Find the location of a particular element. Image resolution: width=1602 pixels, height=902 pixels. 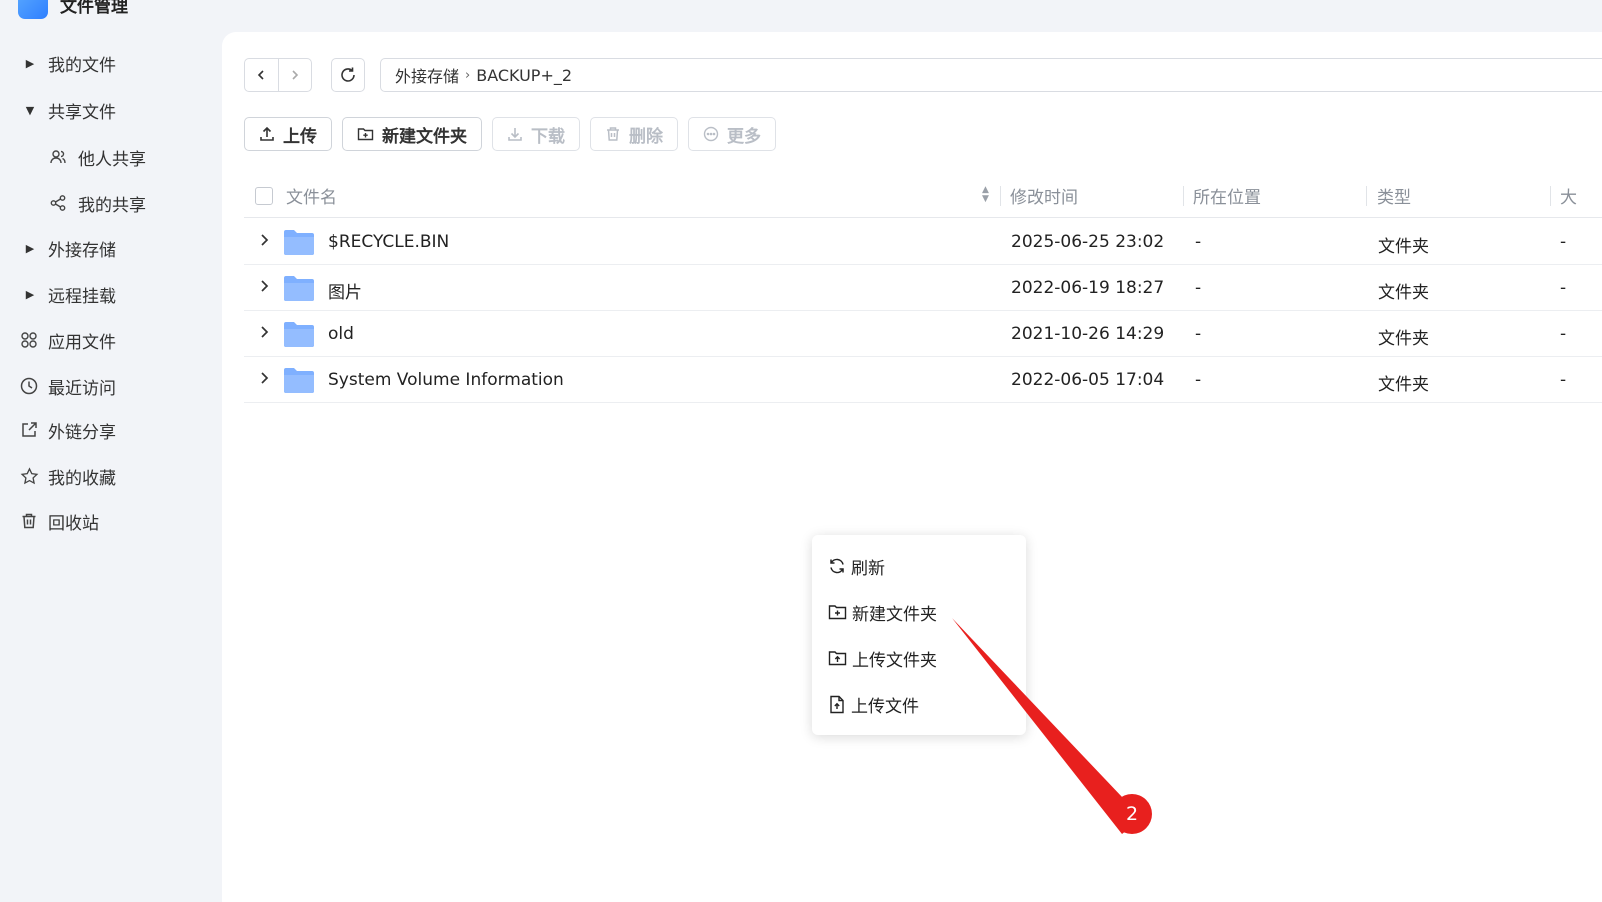

sidebar-item-my-files: ▶ 我的文件 is located at coordinates (111, 63).